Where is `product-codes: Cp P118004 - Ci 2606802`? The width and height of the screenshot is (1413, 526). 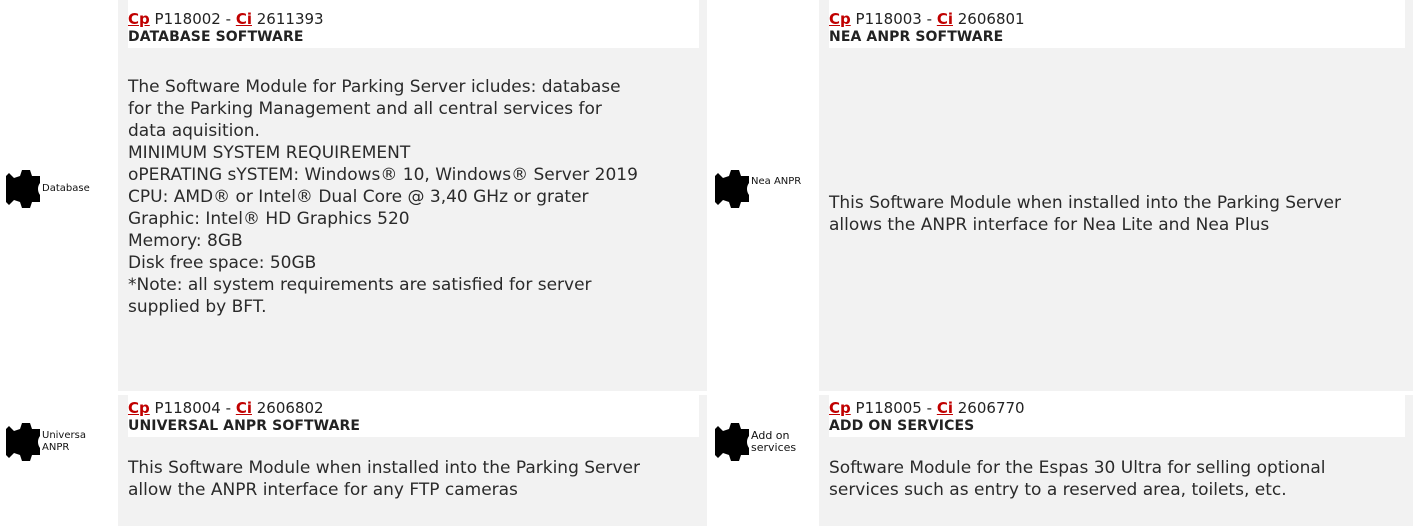 product-codes: Cp P118004 - Ci 2606802 is located at coordinates (413, 408).